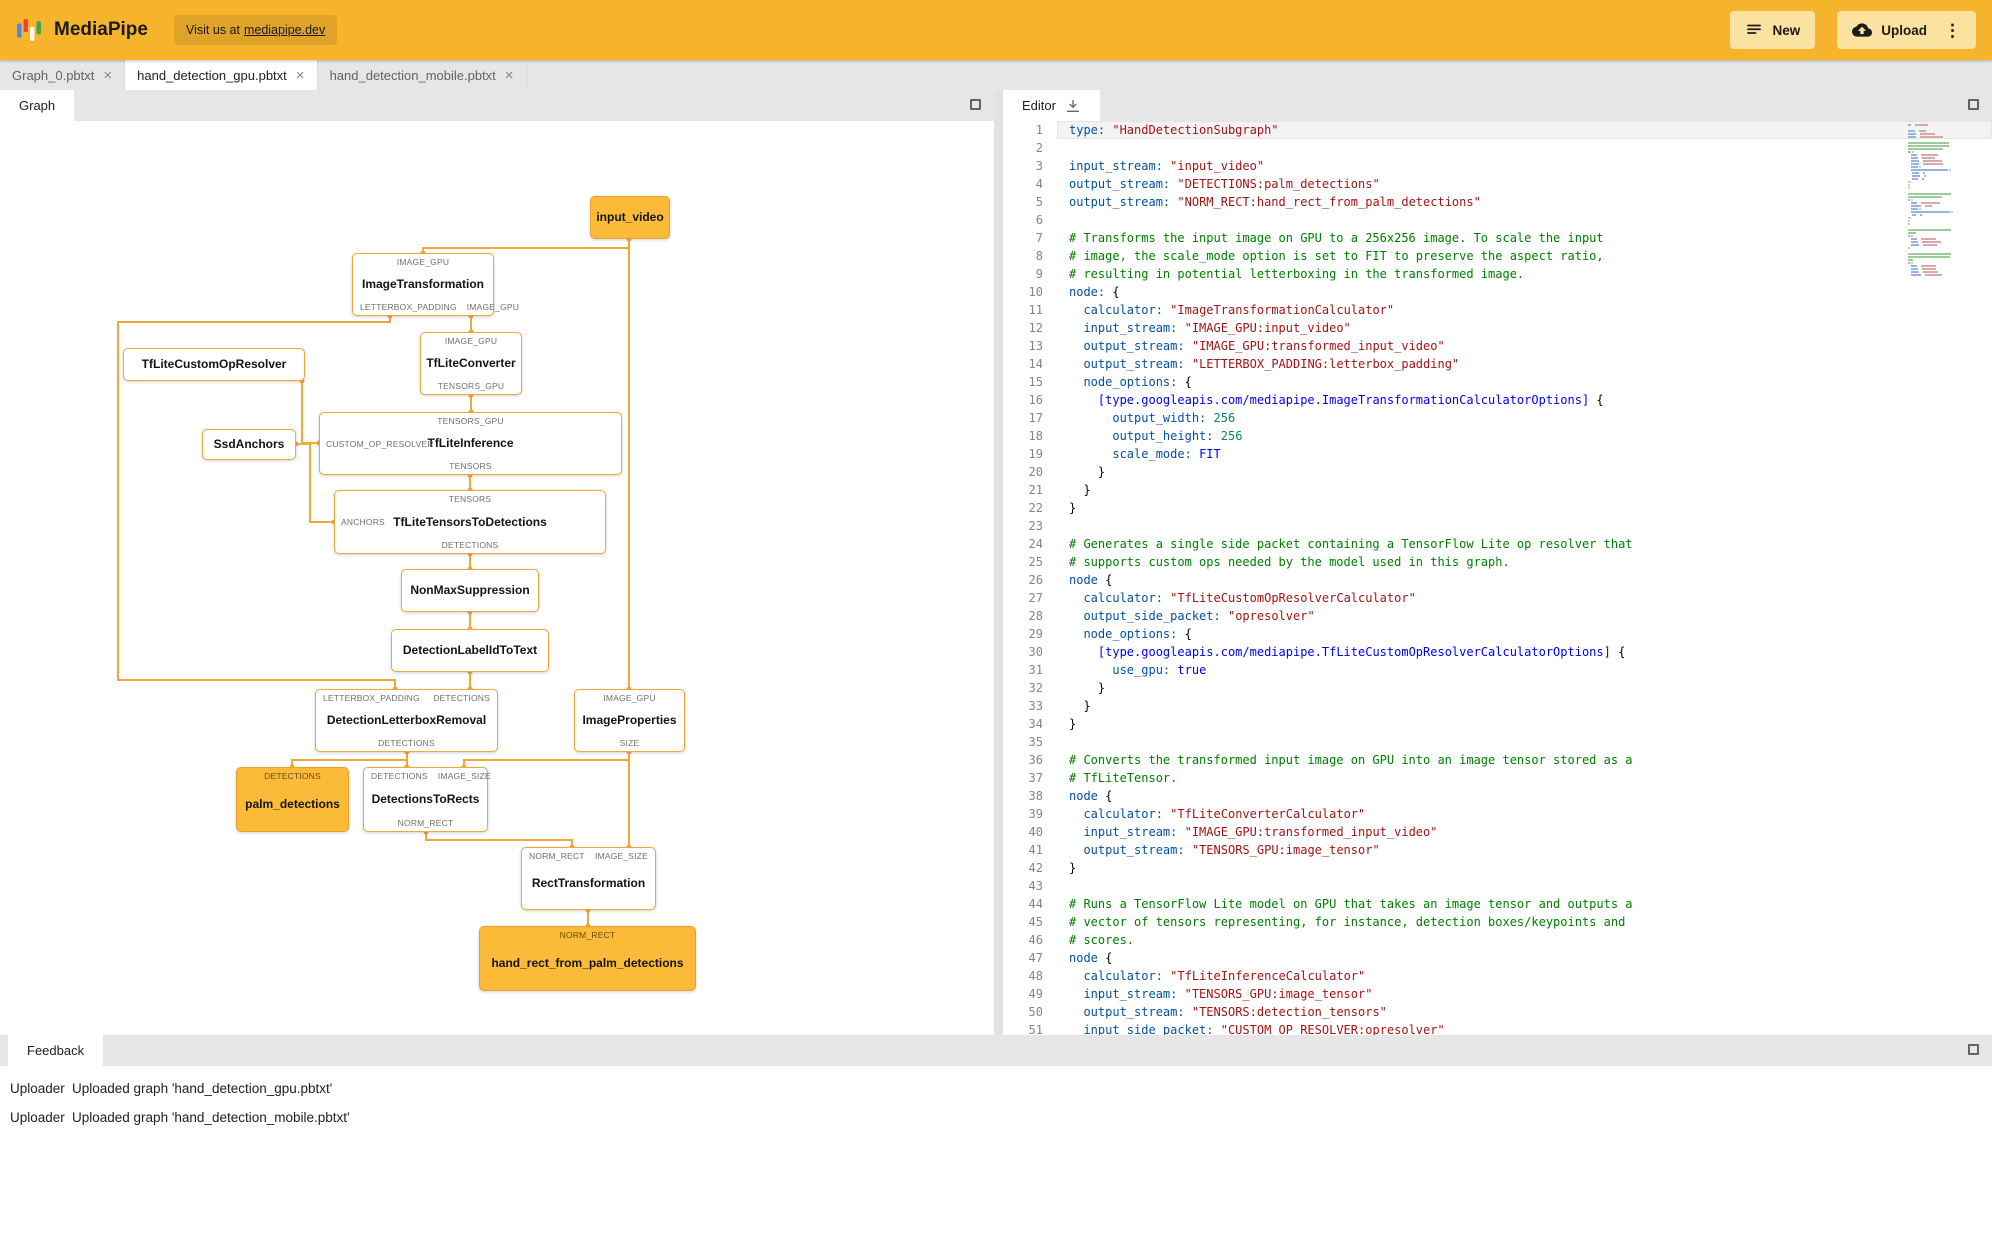 Image resolution: width=1992 pixels, height=1242 pixels. I want to click on panel-splitter, so click(998, 562).